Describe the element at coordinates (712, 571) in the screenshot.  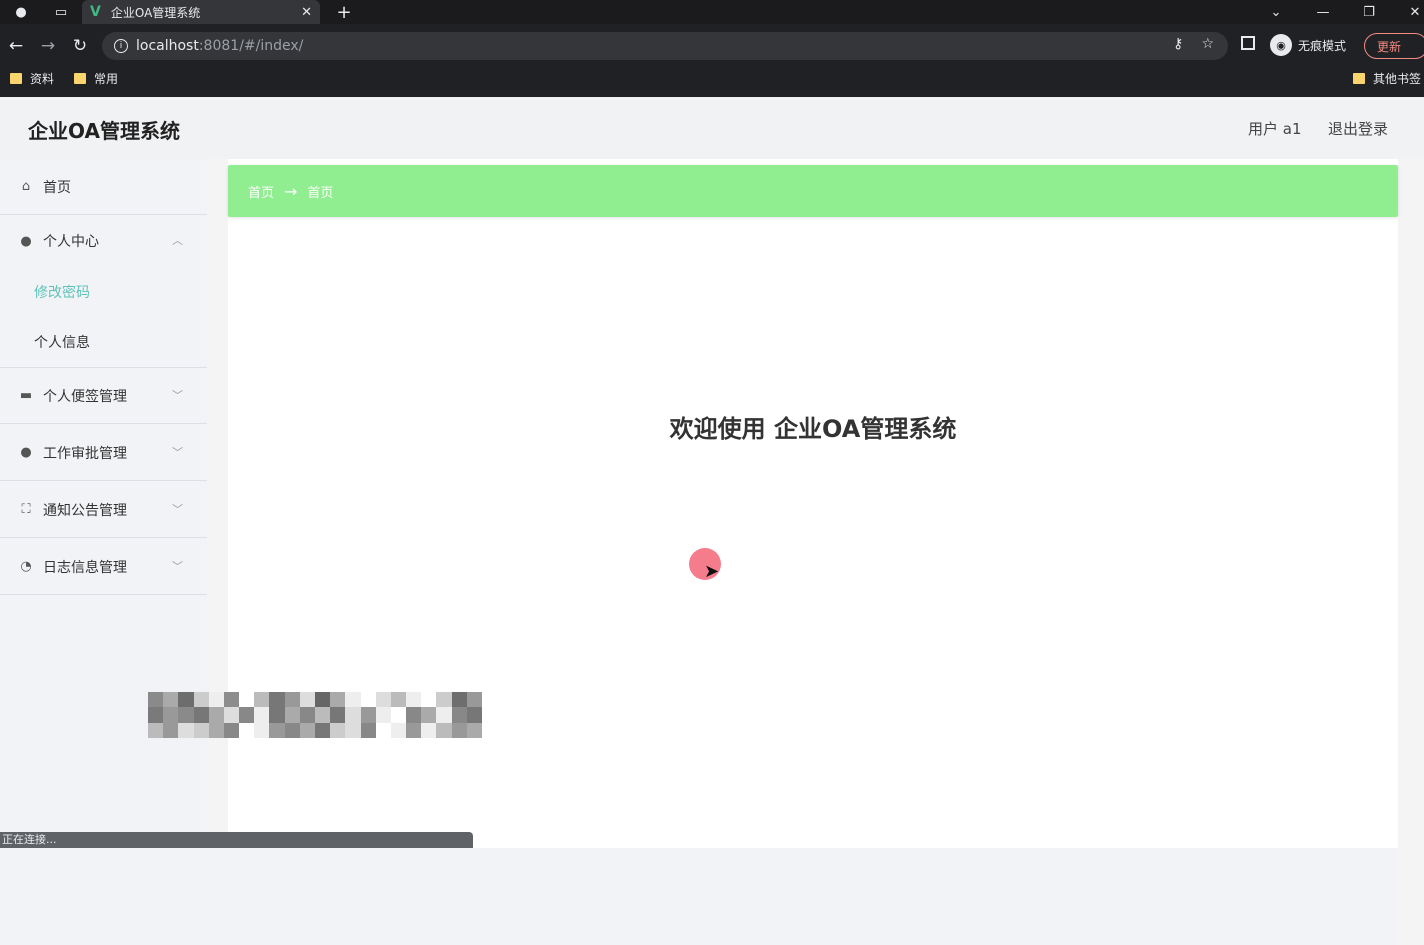
I see `mouse-pointer-icon: ➤` at that location.